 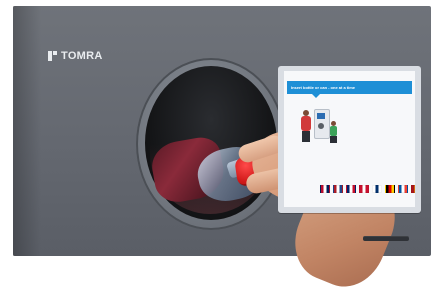 I want to click on prompt-banner-pointer-icon, so click(x=316, y=96).